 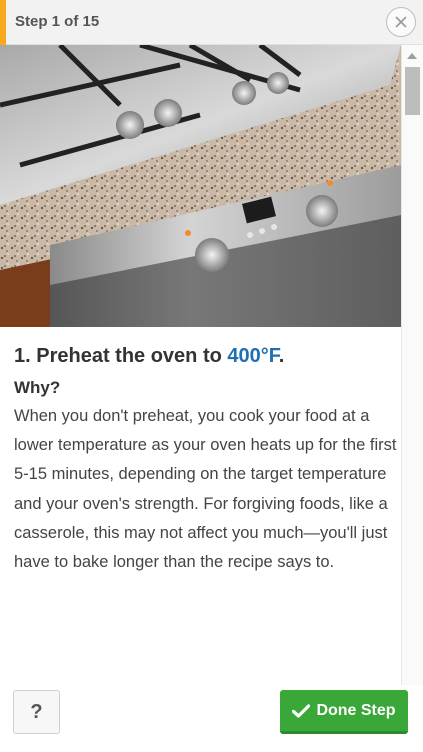 What do you see at coordinates (412, 365) in the screenshot?
I see `scrollbar` at bounding box center [412, 365].